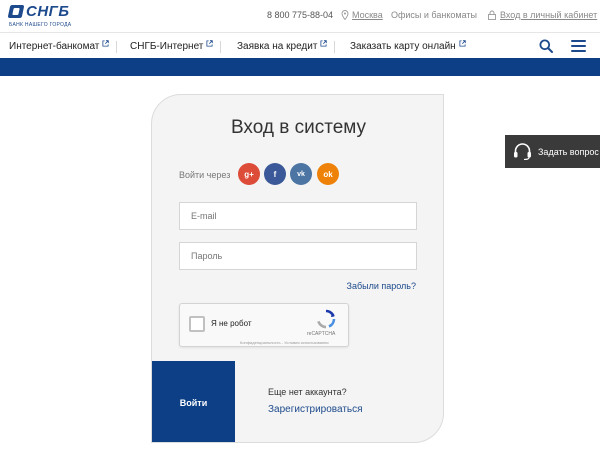 Image resolution: width=600 pixels, height=455 pixels. What do you see at coordinates (275, 174) in the screenshot?
I see `facebook-icon: f` at bounding box center [275, 174].